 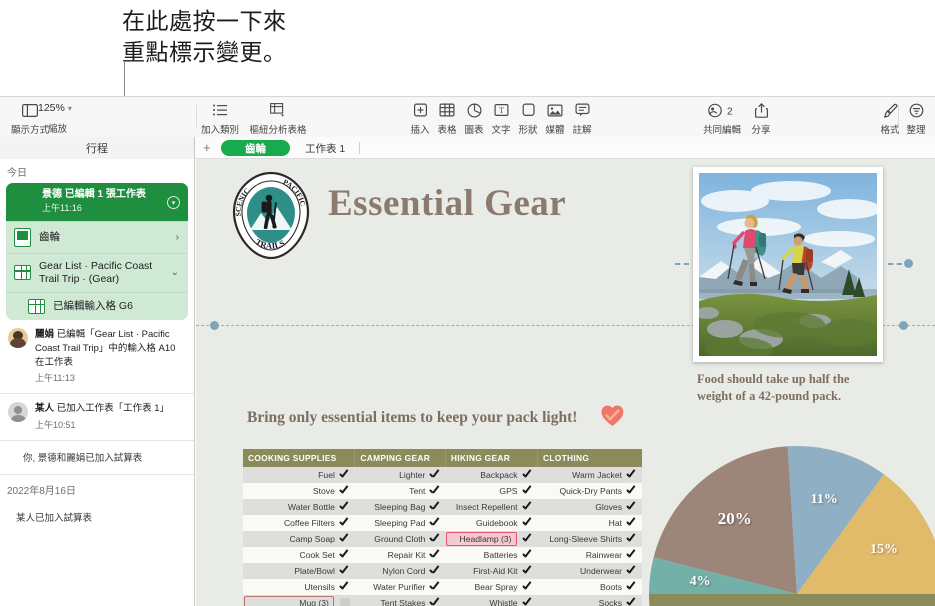 What do you see at coordinates (481, 571) in the screenshot?
I see `table-cell-name: First-Aid Kit` at bounding box center [481, 571].